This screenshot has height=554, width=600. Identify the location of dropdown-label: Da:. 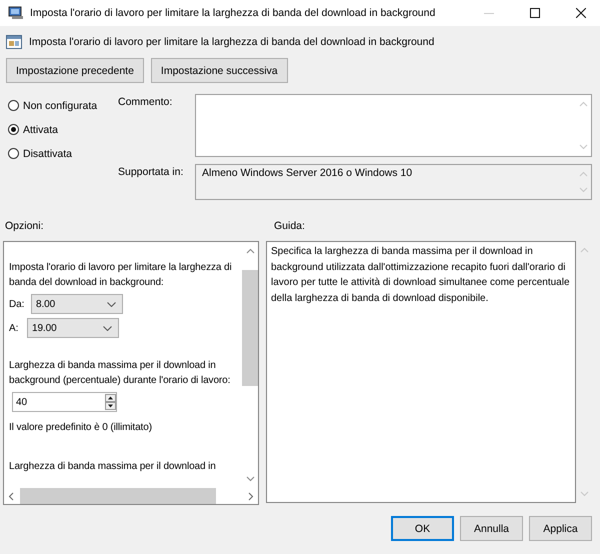
(17, 304).